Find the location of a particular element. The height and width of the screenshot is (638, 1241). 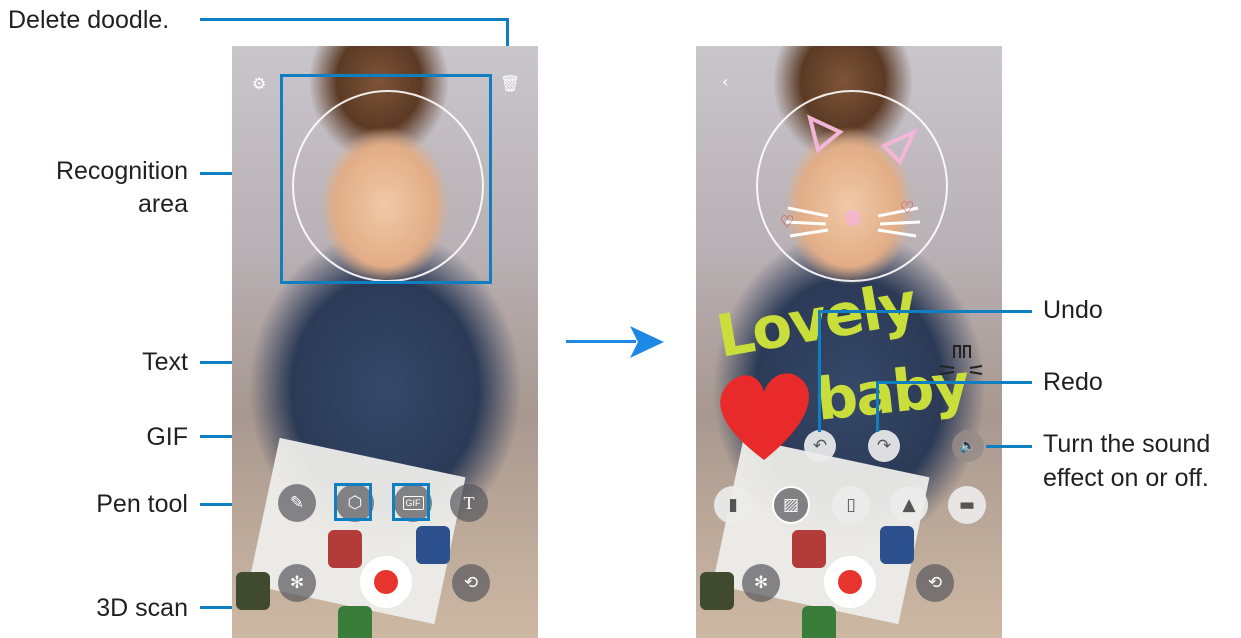

transition-arrow-head is located at coordinates (647, 342).